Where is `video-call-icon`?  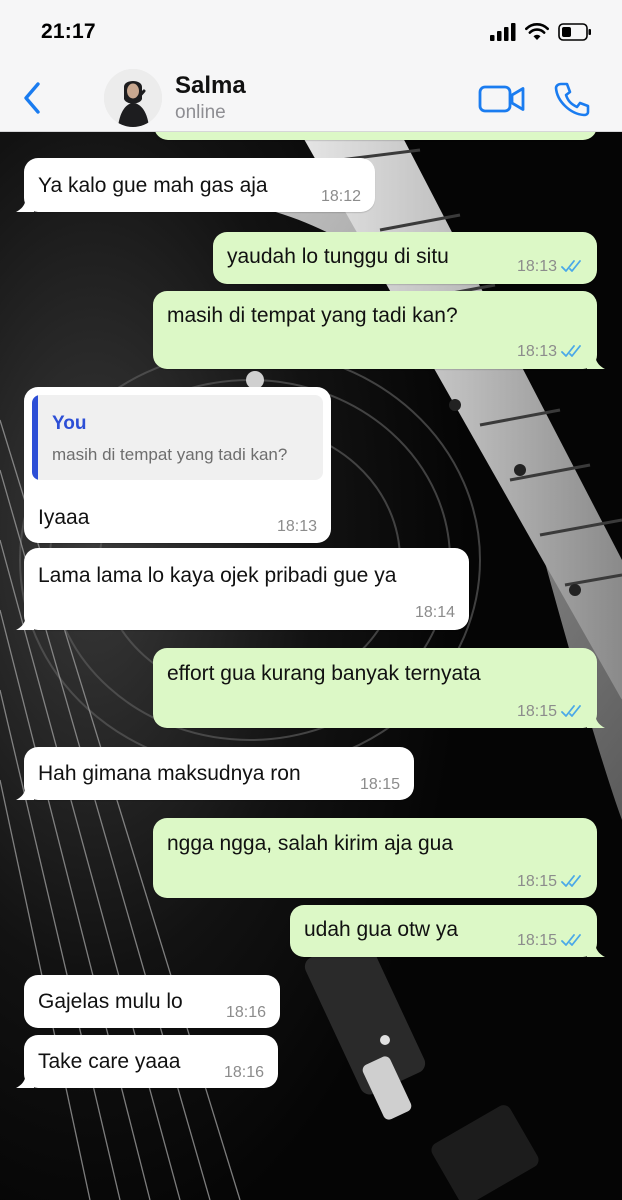
video-call-icon is located at coordinates (501, 99).